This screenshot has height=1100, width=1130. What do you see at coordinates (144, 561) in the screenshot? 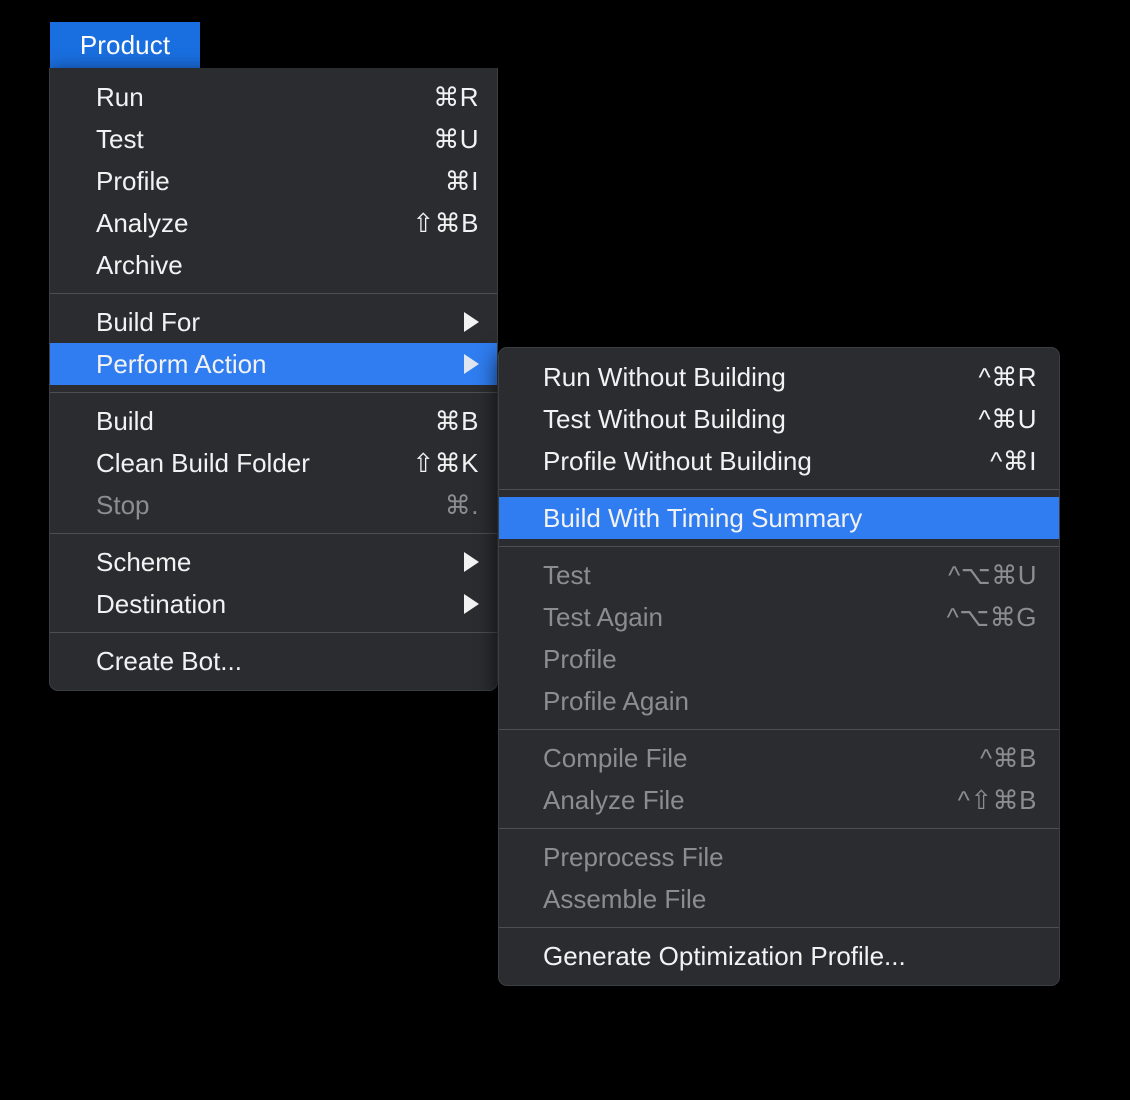
I see `menu-item-label: Scheme` at bounding box center [144, 561].